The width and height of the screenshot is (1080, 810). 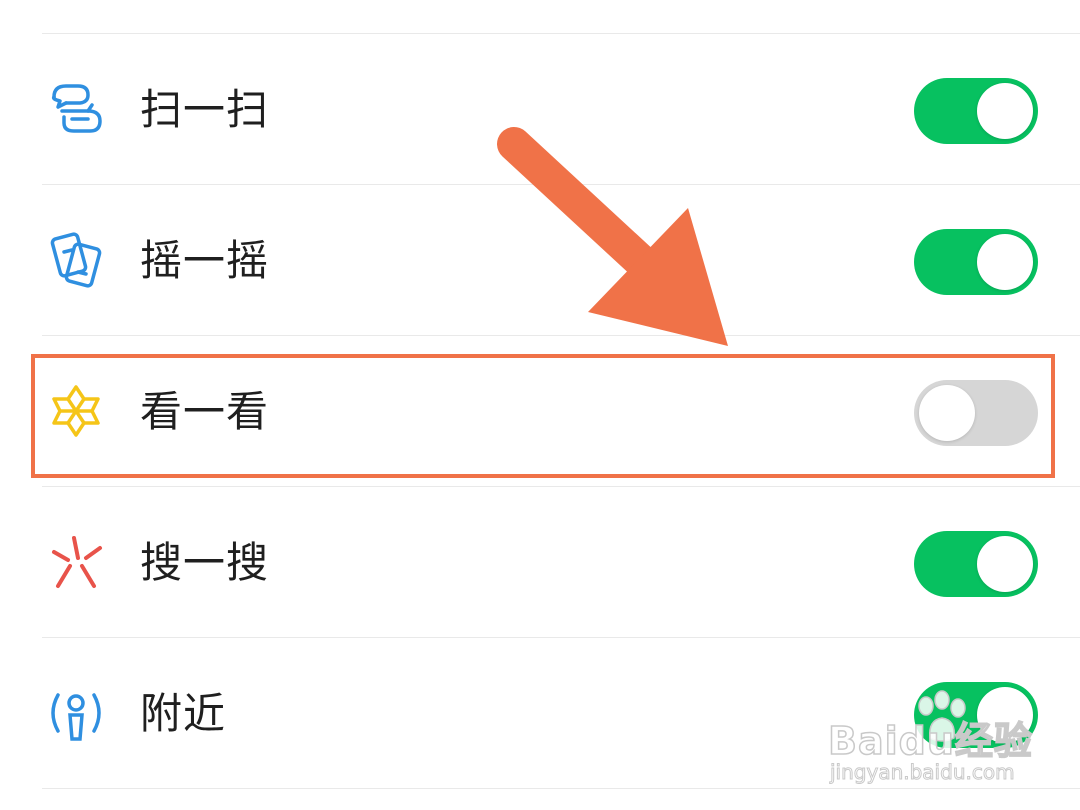 What do you see at coordinates (183, 713) in the screenshot?
I see `setting-label: 附近` at bounding box center [183, 713].